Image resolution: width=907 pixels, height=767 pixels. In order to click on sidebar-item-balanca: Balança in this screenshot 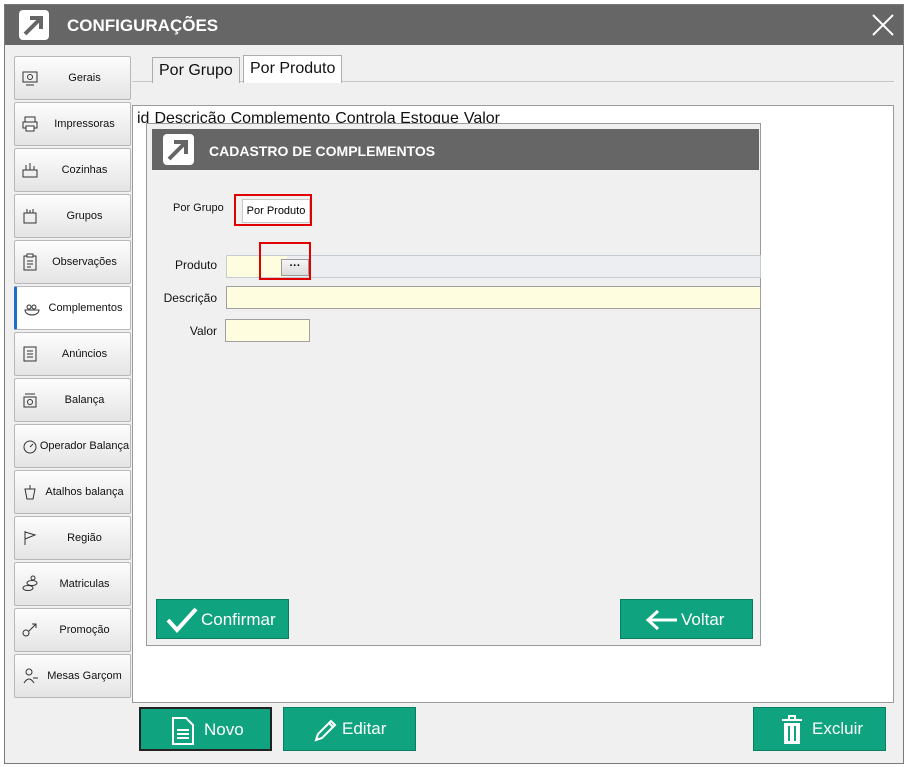, I will do `click(72, 400)`.